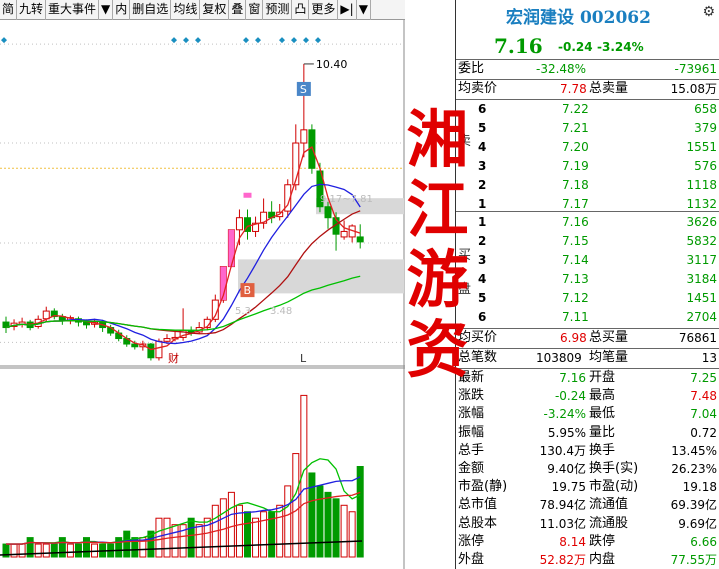 The image size is (719, 569). Describe the element at coordinates (587, 450) in the screenshot. I see `stat-row: 总手 130.4万 换手 13.45%` at that location.